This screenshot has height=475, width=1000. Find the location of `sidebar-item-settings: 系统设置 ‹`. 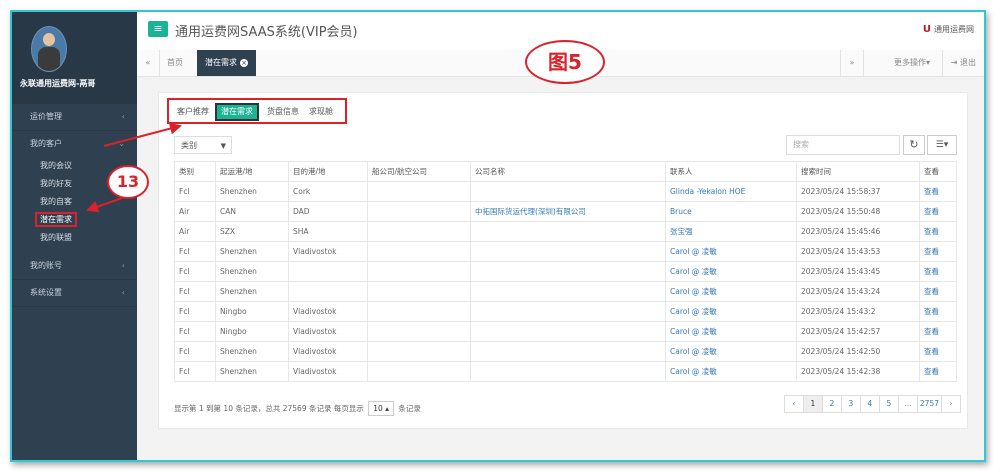

sidebar-item-settings: 系统设置 ‹ is located at coordinates (74, 293).